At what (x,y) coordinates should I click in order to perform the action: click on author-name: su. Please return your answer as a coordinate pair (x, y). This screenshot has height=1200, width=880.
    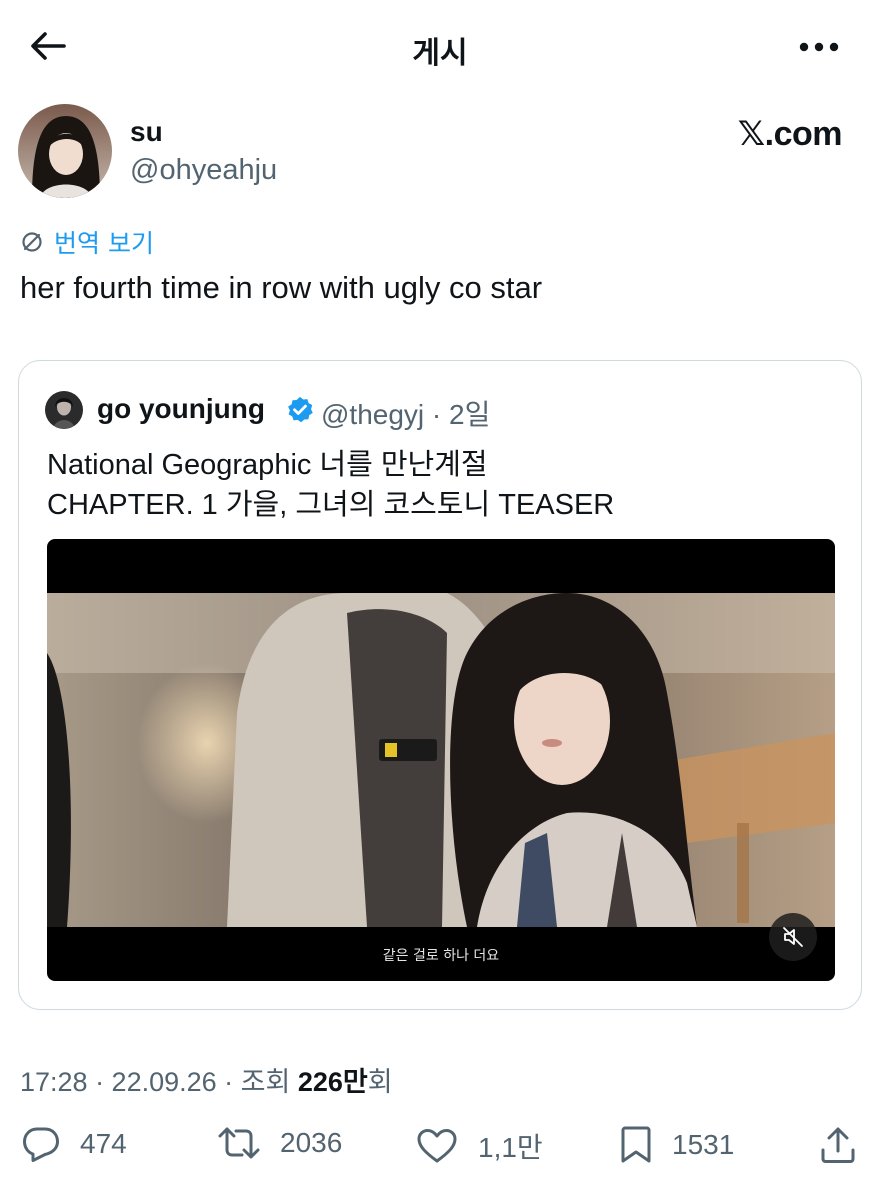
    Looking at the image, I should click on (146, 132).